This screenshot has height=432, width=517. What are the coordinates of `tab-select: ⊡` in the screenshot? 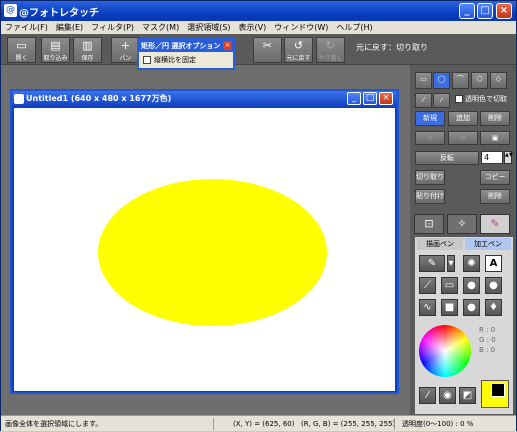 It's located at (429, 224).